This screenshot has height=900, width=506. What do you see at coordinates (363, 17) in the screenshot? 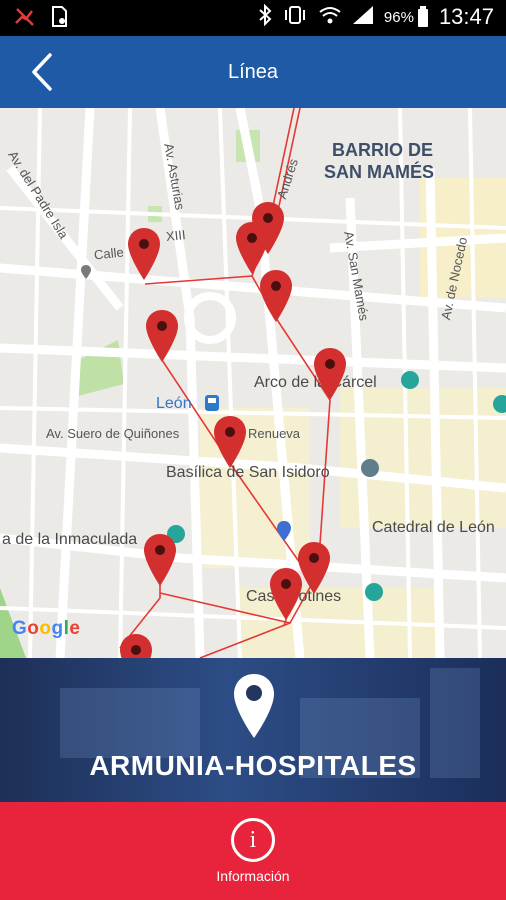
I see `signal-icon` at bounding box center [363, 17].